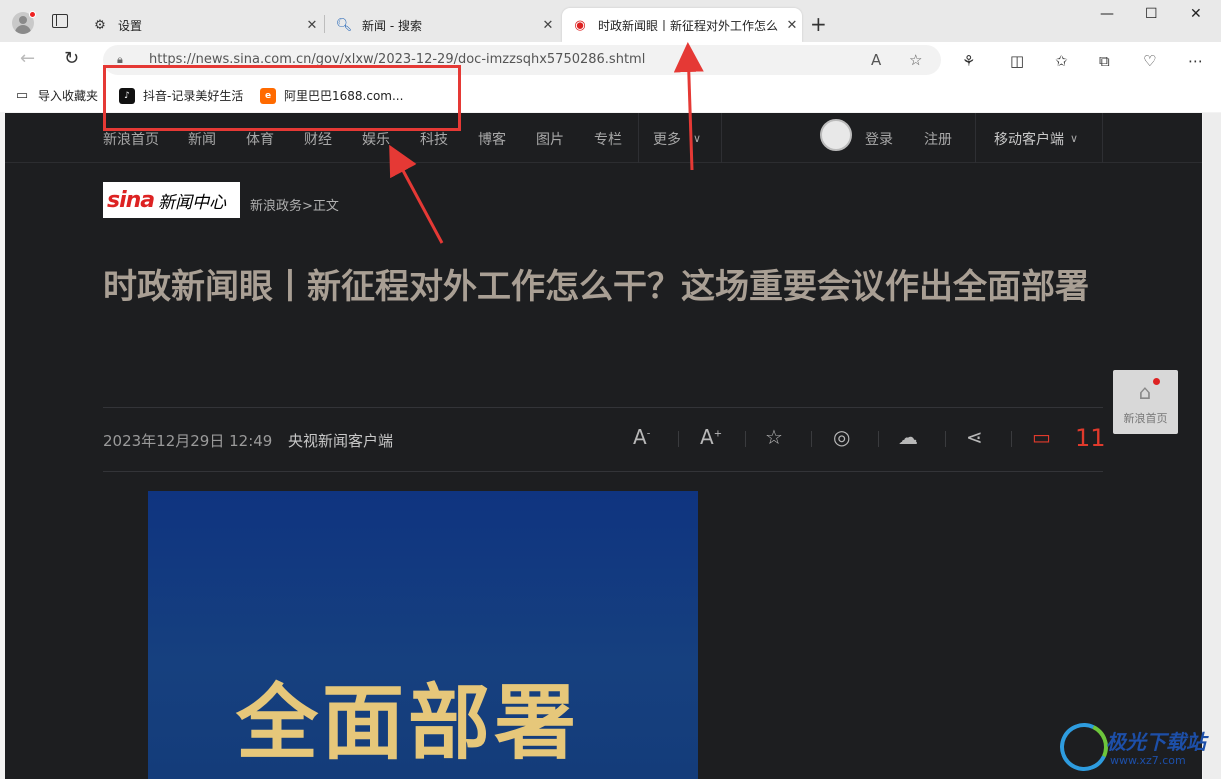 The width and height of the screenshot is (1221, 779). What do you see at coordinates (1148, 760) in the screenshot?
I see `watermark-url: www.xz7.com` at bounding box center [1148, 760].